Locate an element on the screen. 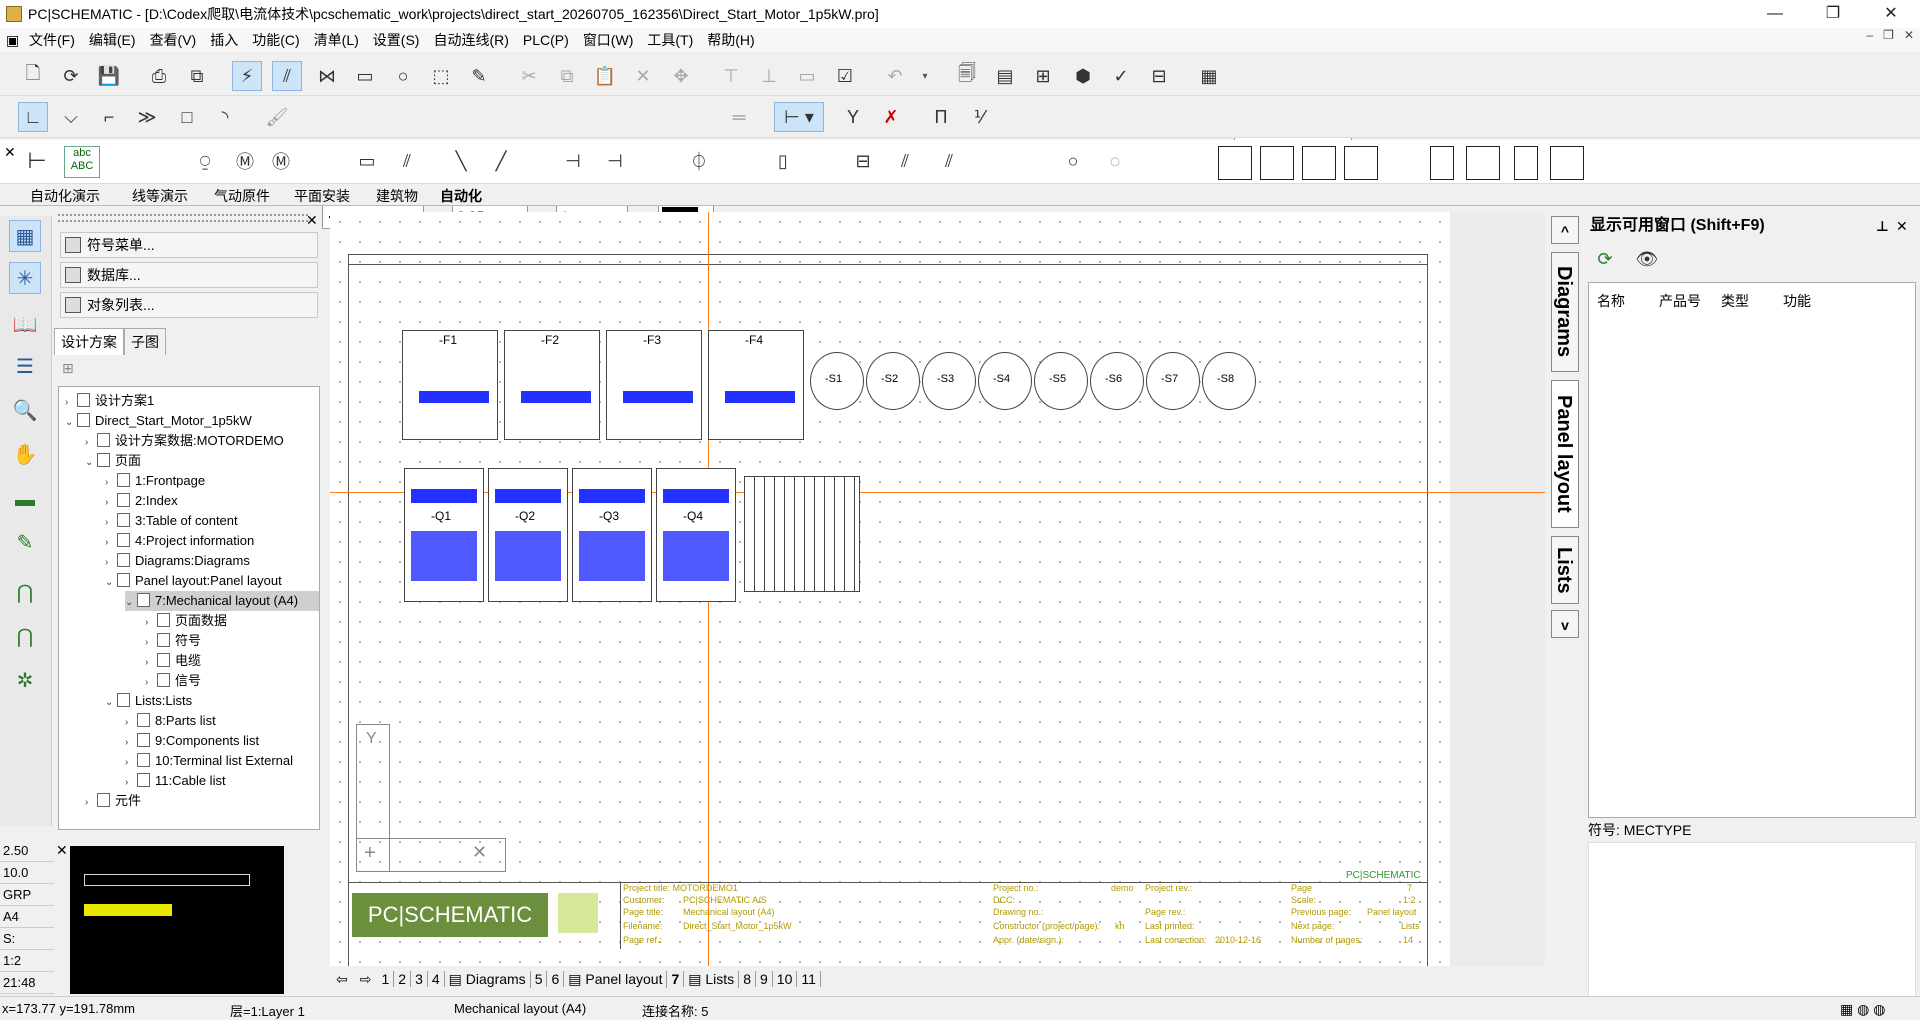 The width and height of the screenshot is (1920, 1020). menu-settings: 设置(S) is located at coordinates (396, 40).